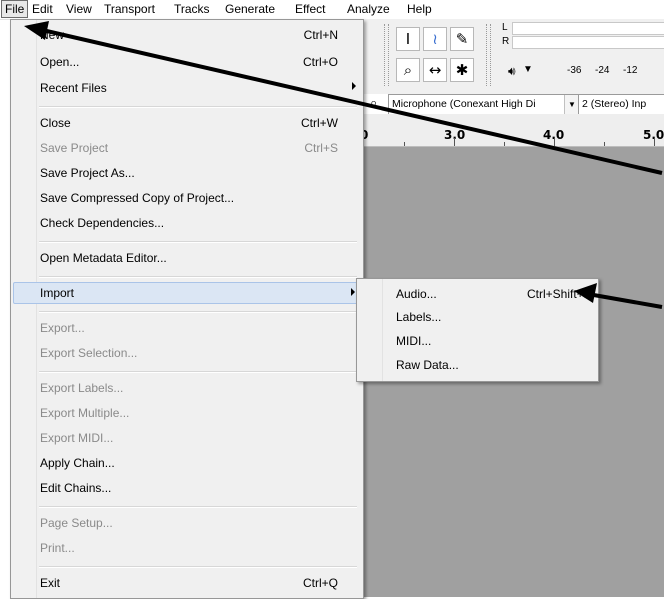  What do you see at coordinates (625, 300) in the screenshot?
I see `annotation-arrow-audio` at bounding box center [625, 300].